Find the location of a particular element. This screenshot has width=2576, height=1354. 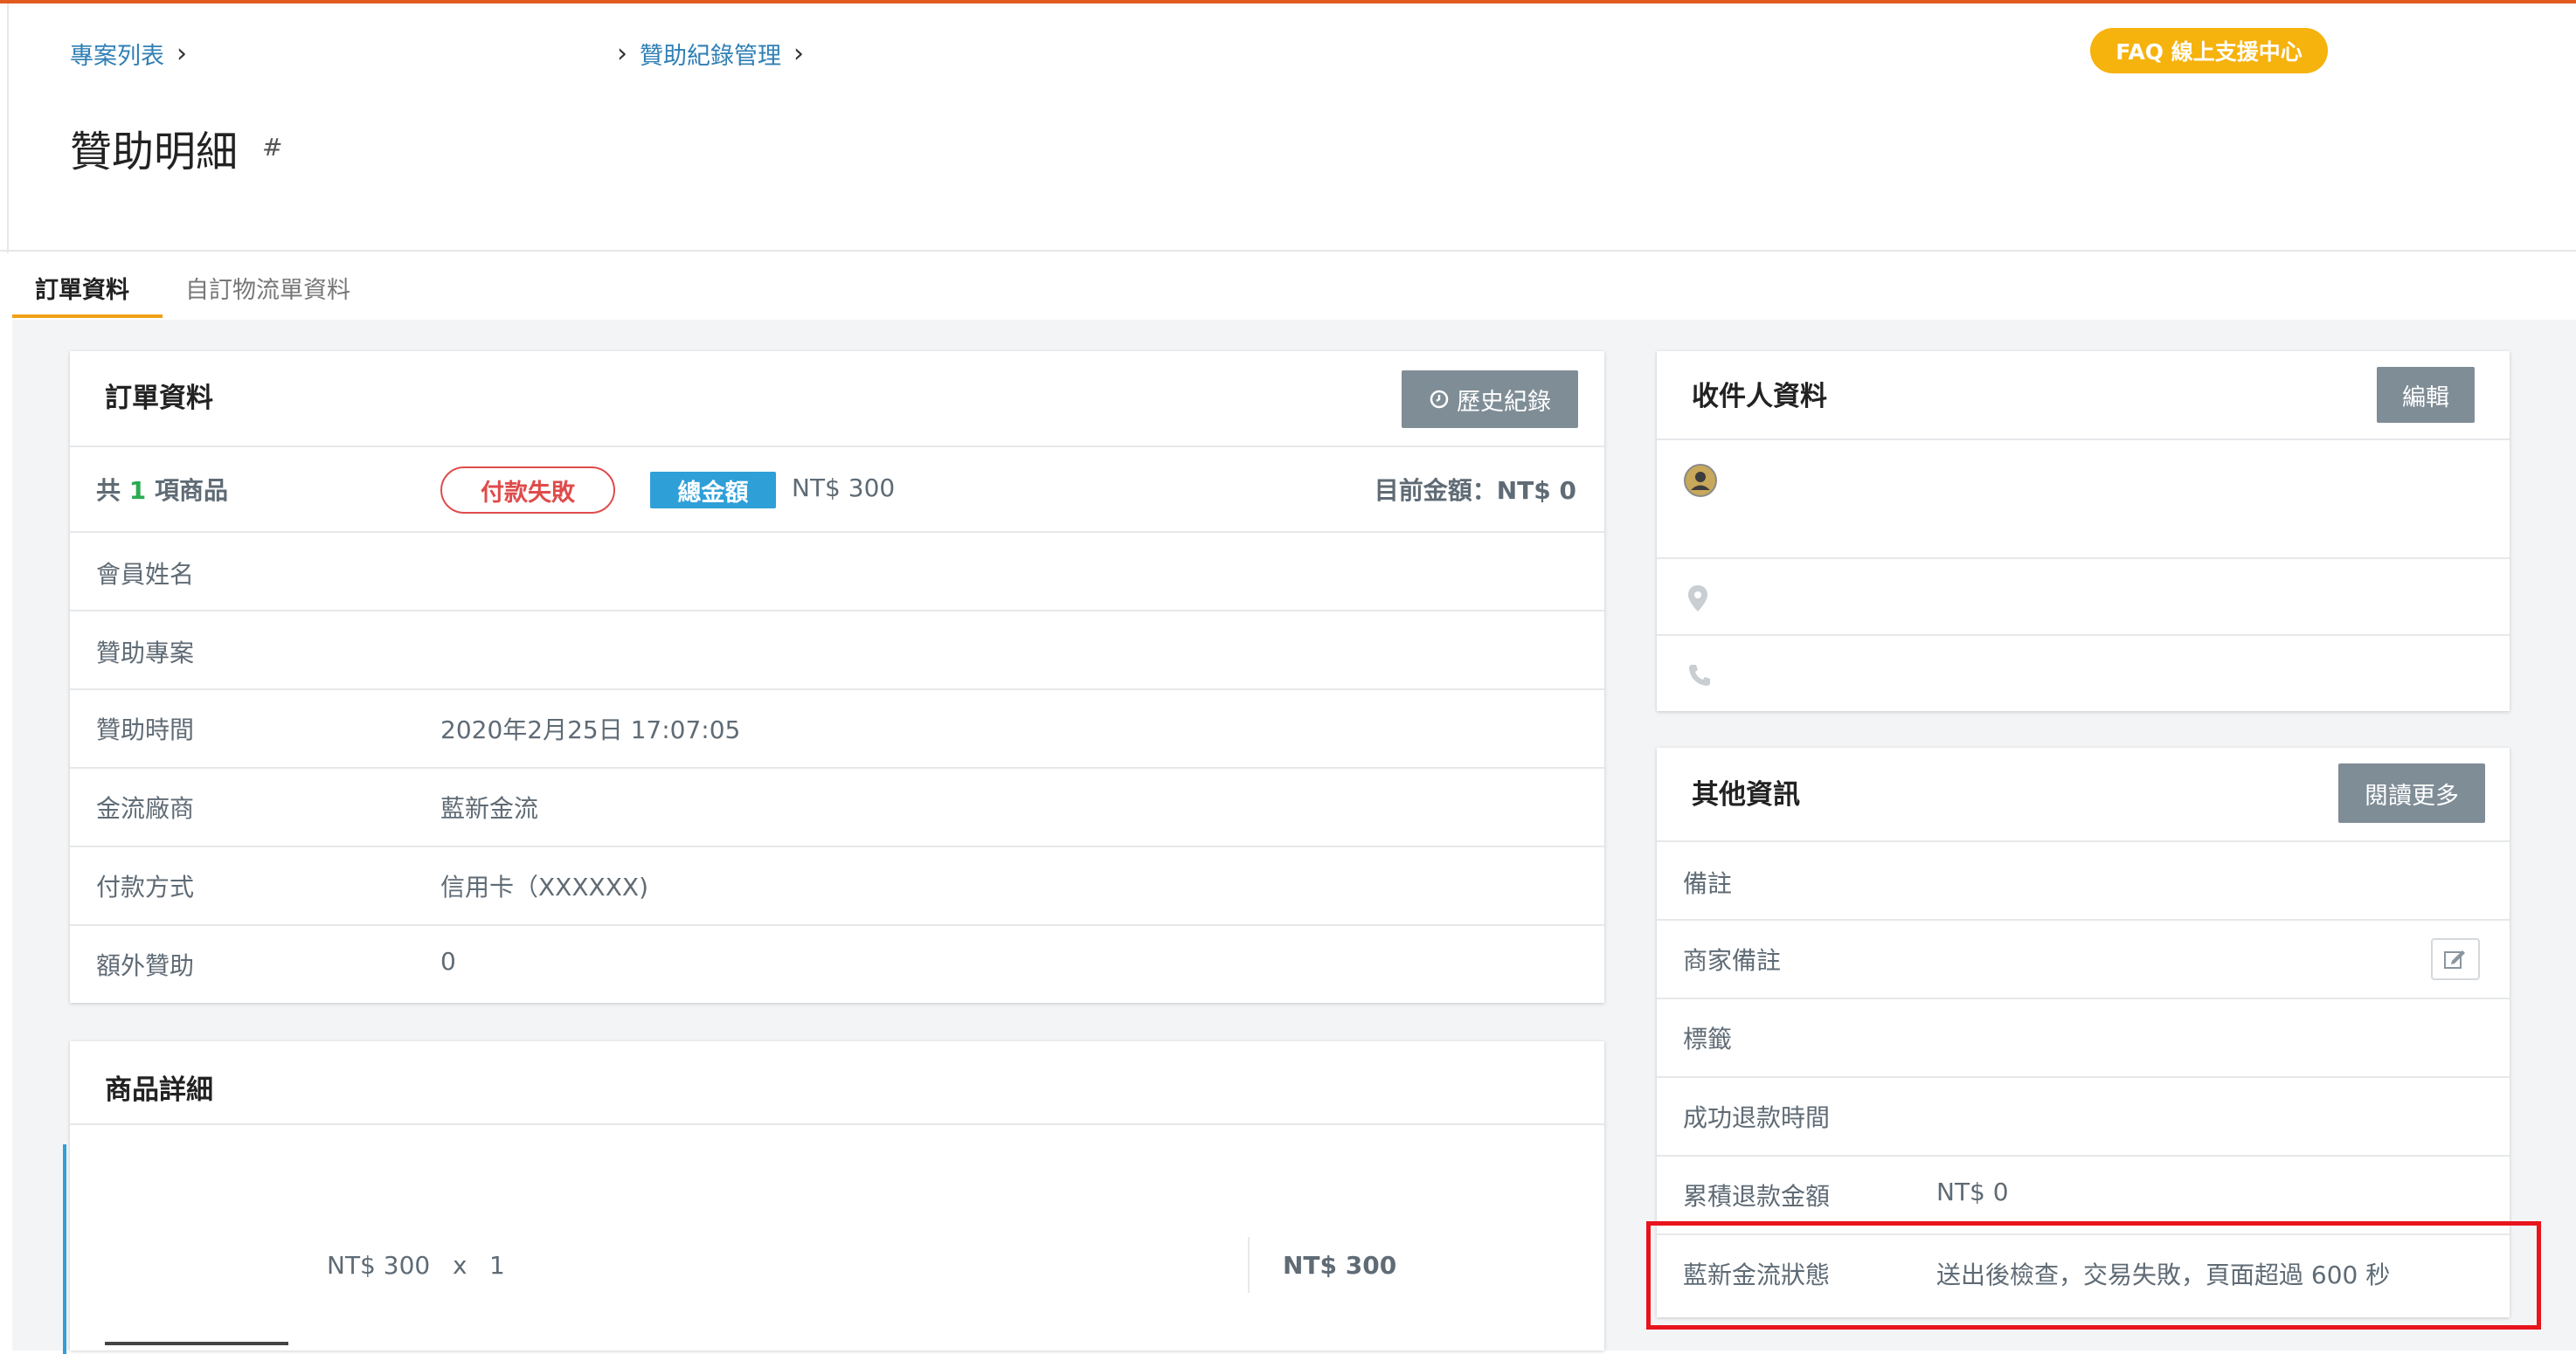

item-count-prefix: 共 is located at coordinates (108, 490).